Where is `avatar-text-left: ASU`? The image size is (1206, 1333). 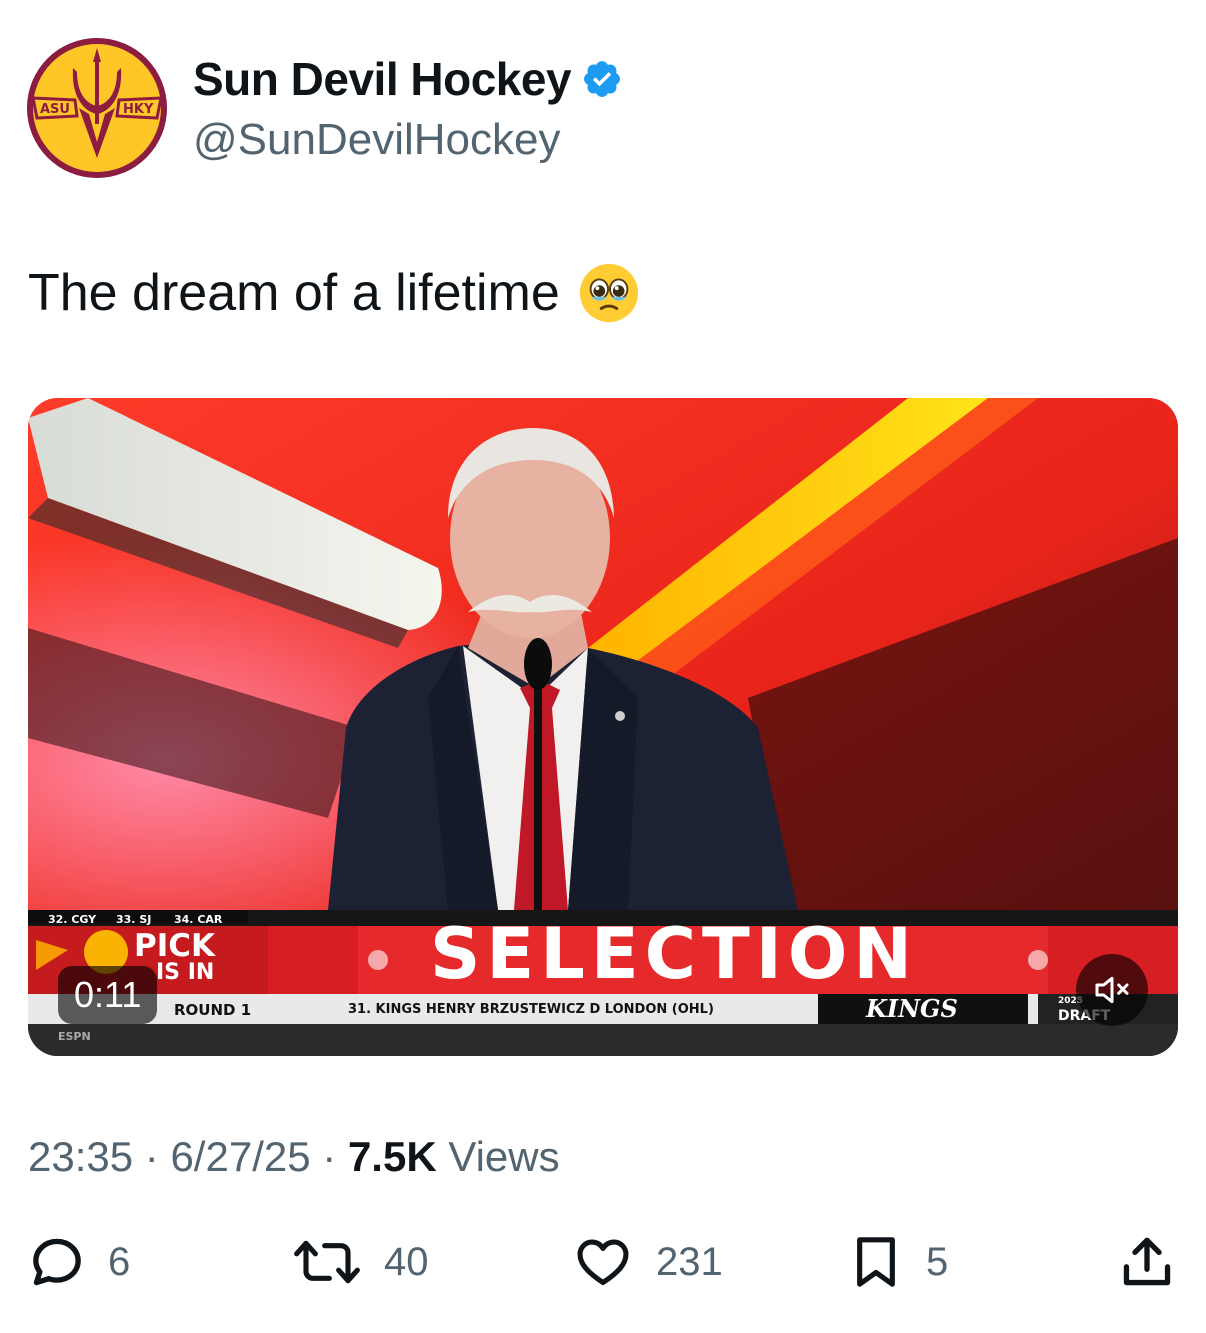 avatar-text-left: ASU is located at coordinates (55, 109).